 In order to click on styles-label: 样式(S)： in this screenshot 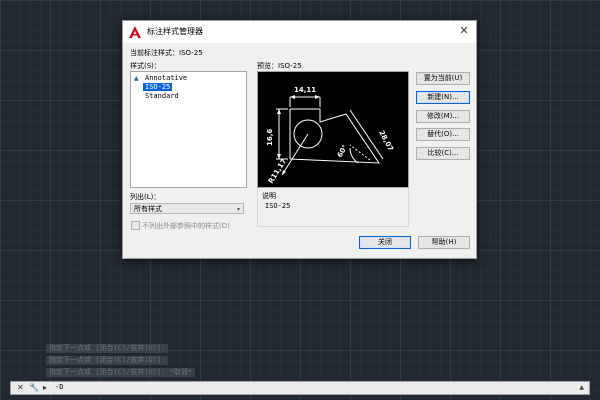, I will do `click(145, 66)`.